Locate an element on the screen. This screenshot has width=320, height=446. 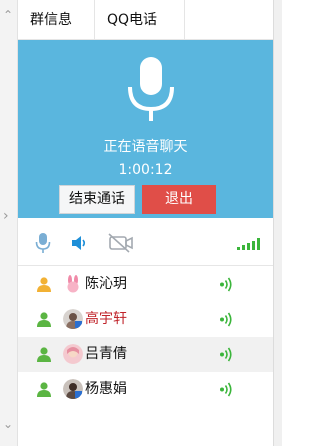
member-row: 陈沁玥 is located at coordinates (145, 284).